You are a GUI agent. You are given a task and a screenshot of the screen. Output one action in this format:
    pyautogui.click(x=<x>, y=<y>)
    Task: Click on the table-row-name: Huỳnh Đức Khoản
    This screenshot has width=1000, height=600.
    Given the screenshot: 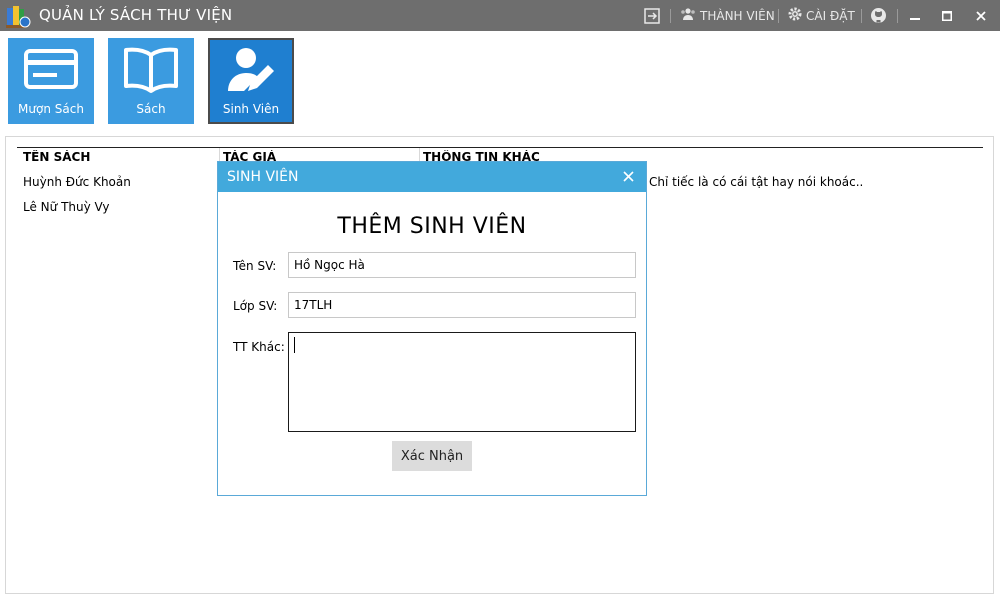 What is the action you would take?
    pyautogui.click(x=77, y=182)
    